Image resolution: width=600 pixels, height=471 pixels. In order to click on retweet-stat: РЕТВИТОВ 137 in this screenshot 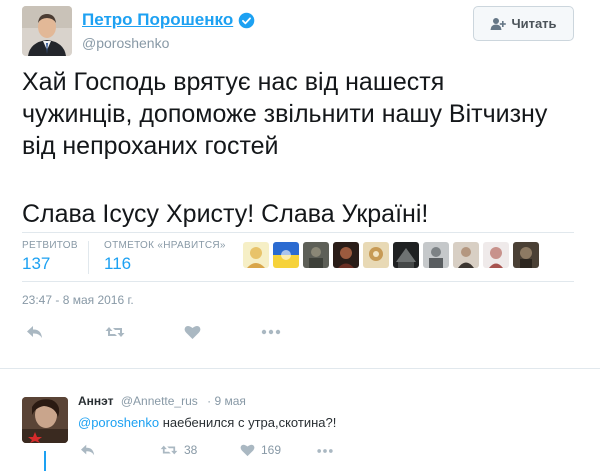, I will do `click(50, 257)`.